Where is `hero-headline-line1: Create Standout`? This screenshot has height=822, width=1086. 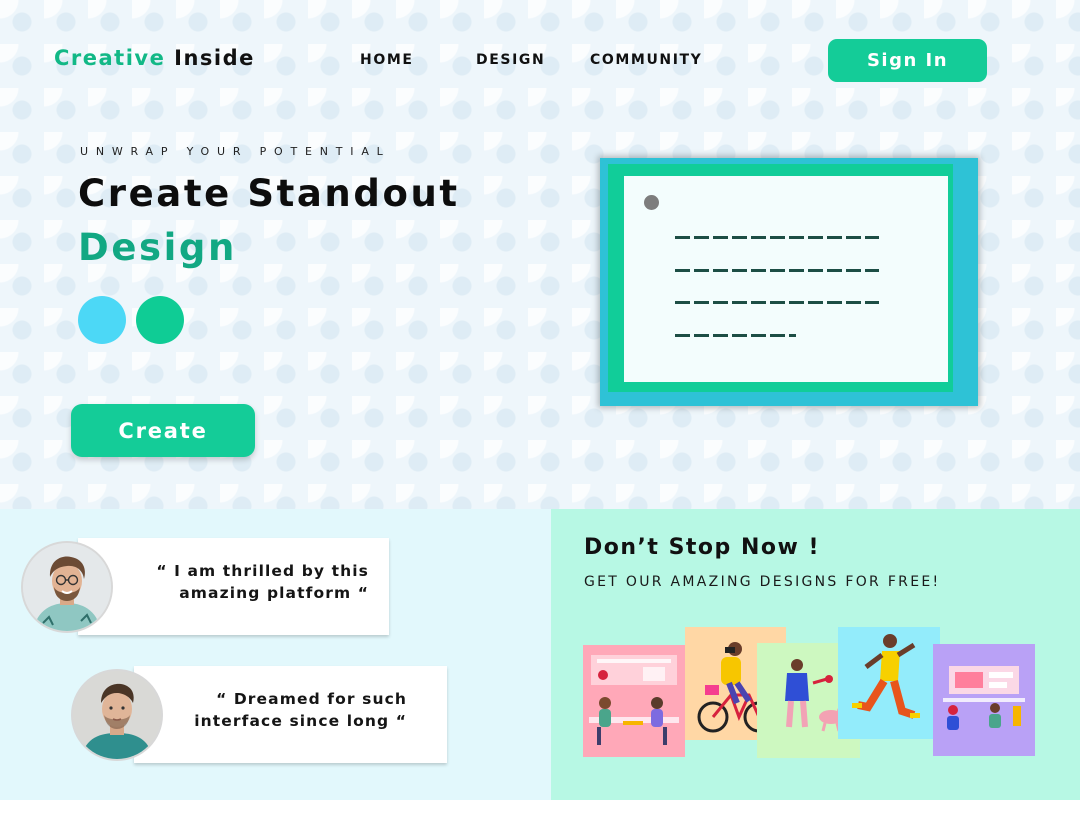
hero-headline-line1: Create Standout is located at coordinates (269, 193).